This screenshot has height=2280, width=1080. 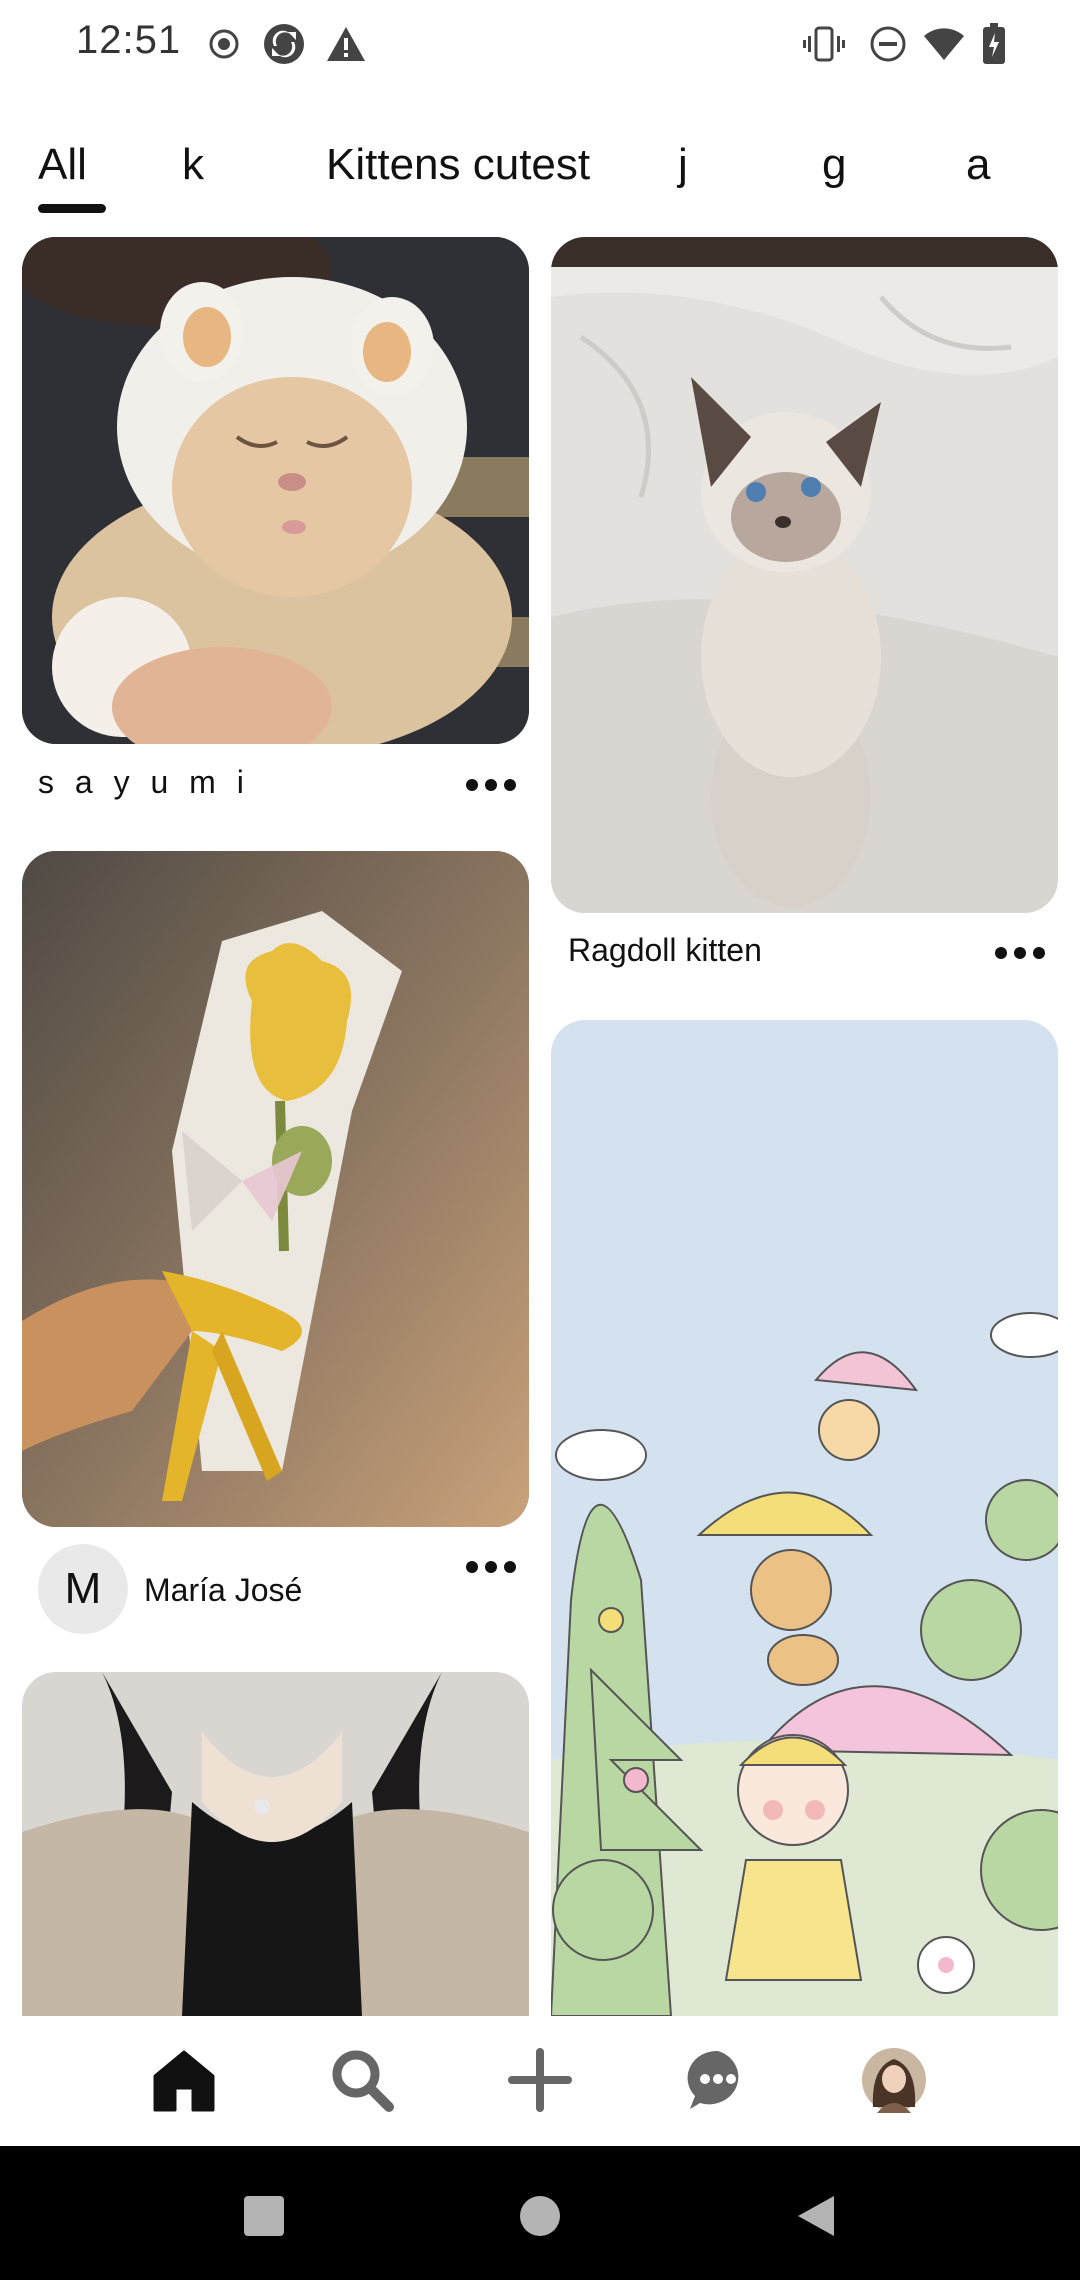 I want to click on pin-image-crochet-tulip, so click(x=275, y=1189).